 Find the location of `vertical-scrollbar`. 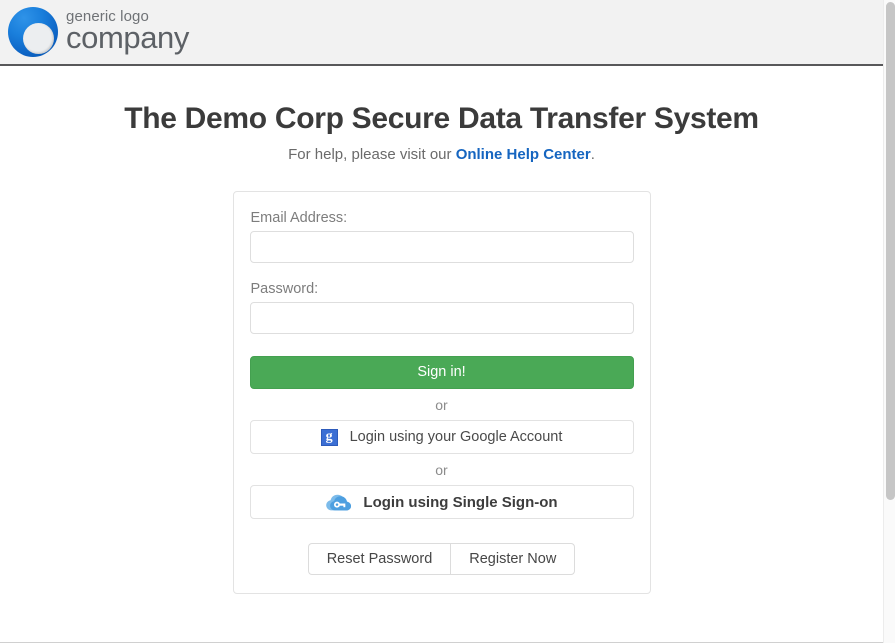

vertical-scrollbar is located at coordinates (889, 321).